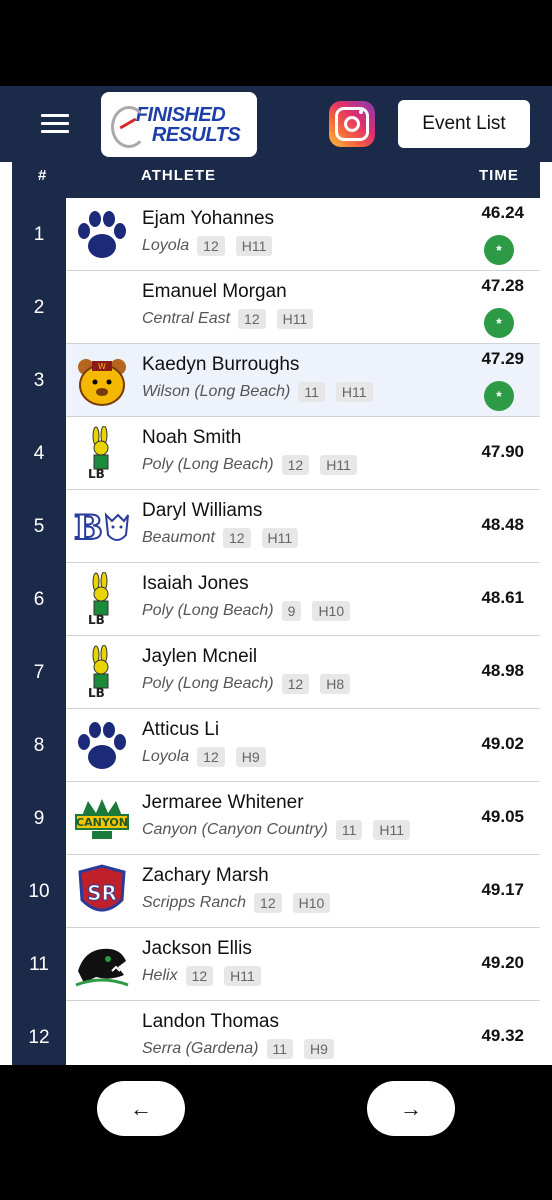  I want to click on paw-print-logo, so click(102, 235).